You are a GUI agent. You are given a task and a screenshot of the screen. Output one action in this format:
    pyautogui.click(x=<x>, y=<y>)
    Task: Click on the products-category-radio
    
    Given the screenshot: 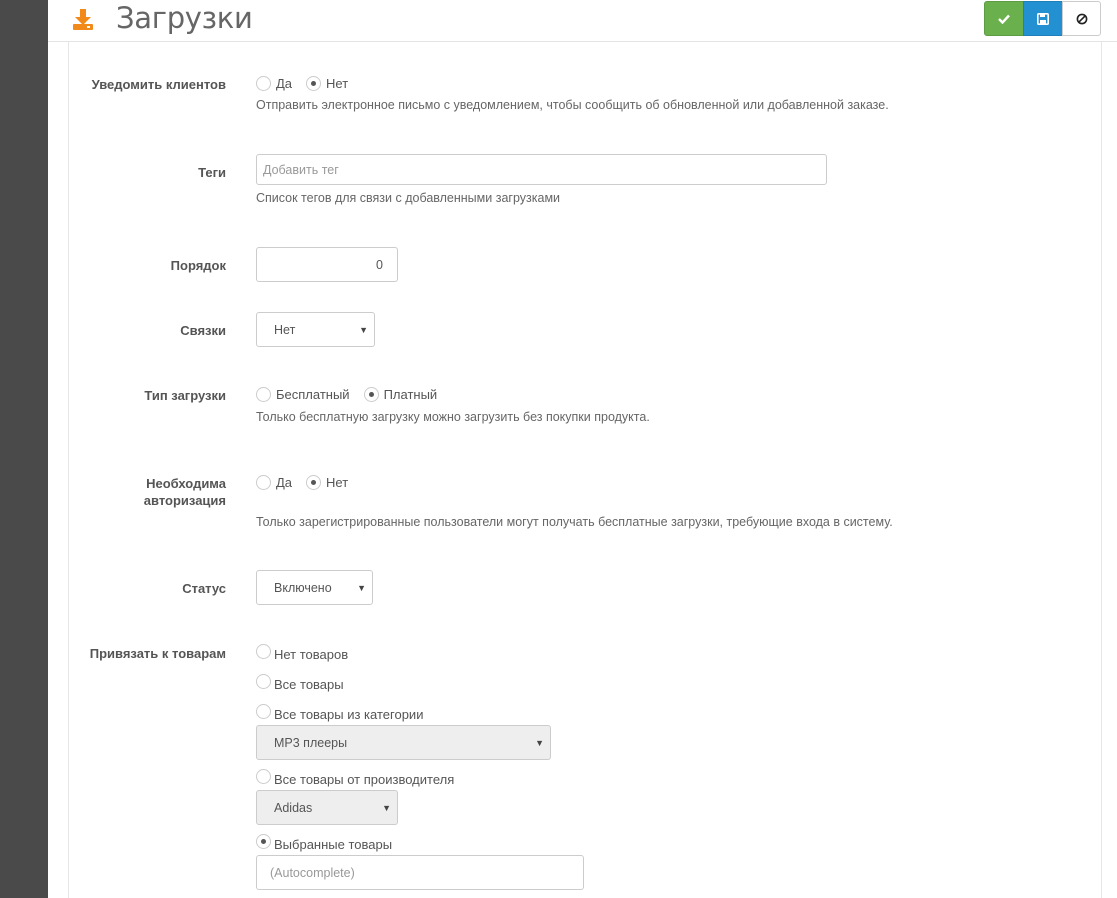 What is the action you would take?
    pyautogui.click(x=263, y=711)
    